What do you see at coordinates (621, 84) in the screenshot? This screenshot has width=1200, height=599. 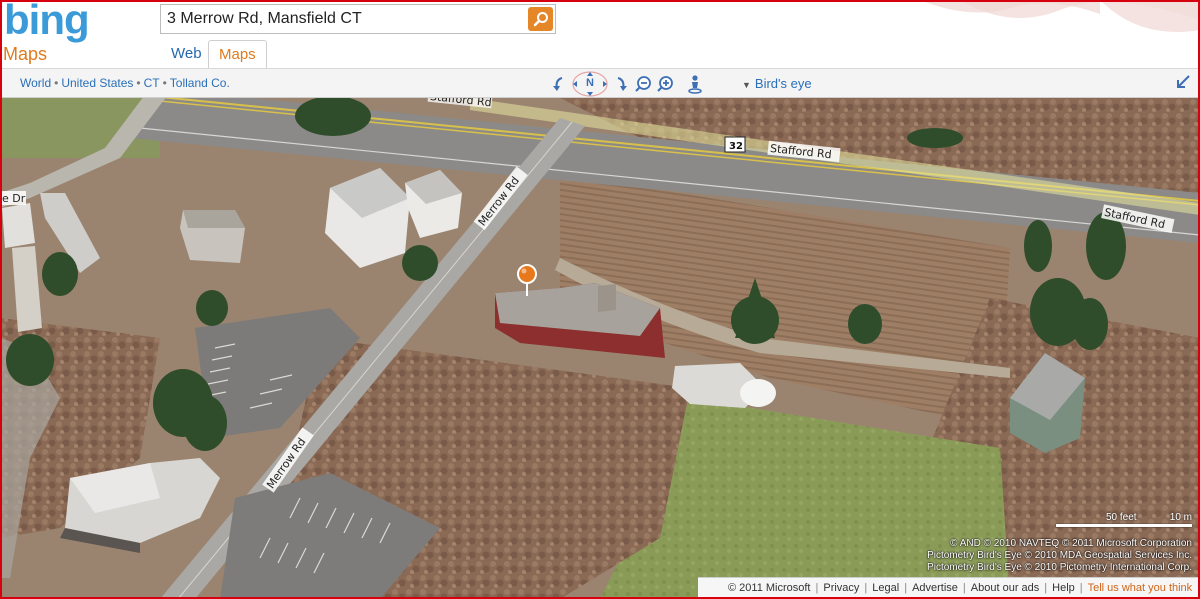 I see `rotate-right-icon` at bounding box center [621, 84].